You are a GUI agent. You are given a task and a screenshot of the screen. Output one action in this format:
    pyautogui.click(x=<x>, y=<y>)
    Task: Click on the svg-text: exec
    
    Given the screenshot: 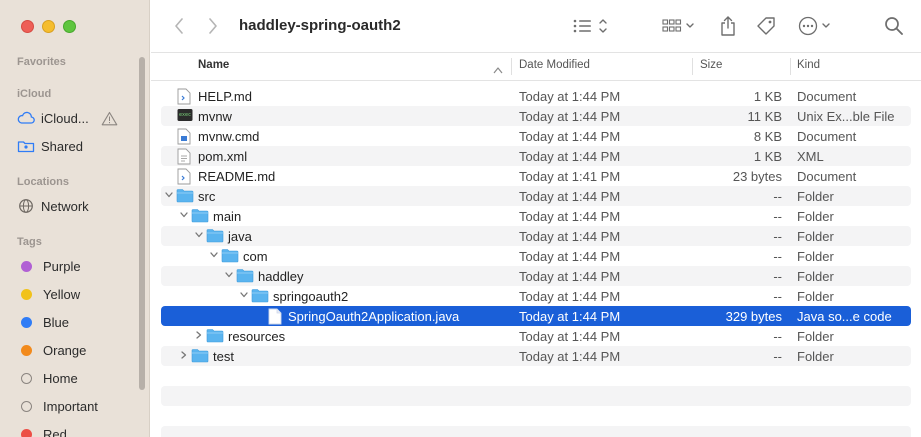 What is the action you would take?
    pyautogui.click(x=185, y=115)
    